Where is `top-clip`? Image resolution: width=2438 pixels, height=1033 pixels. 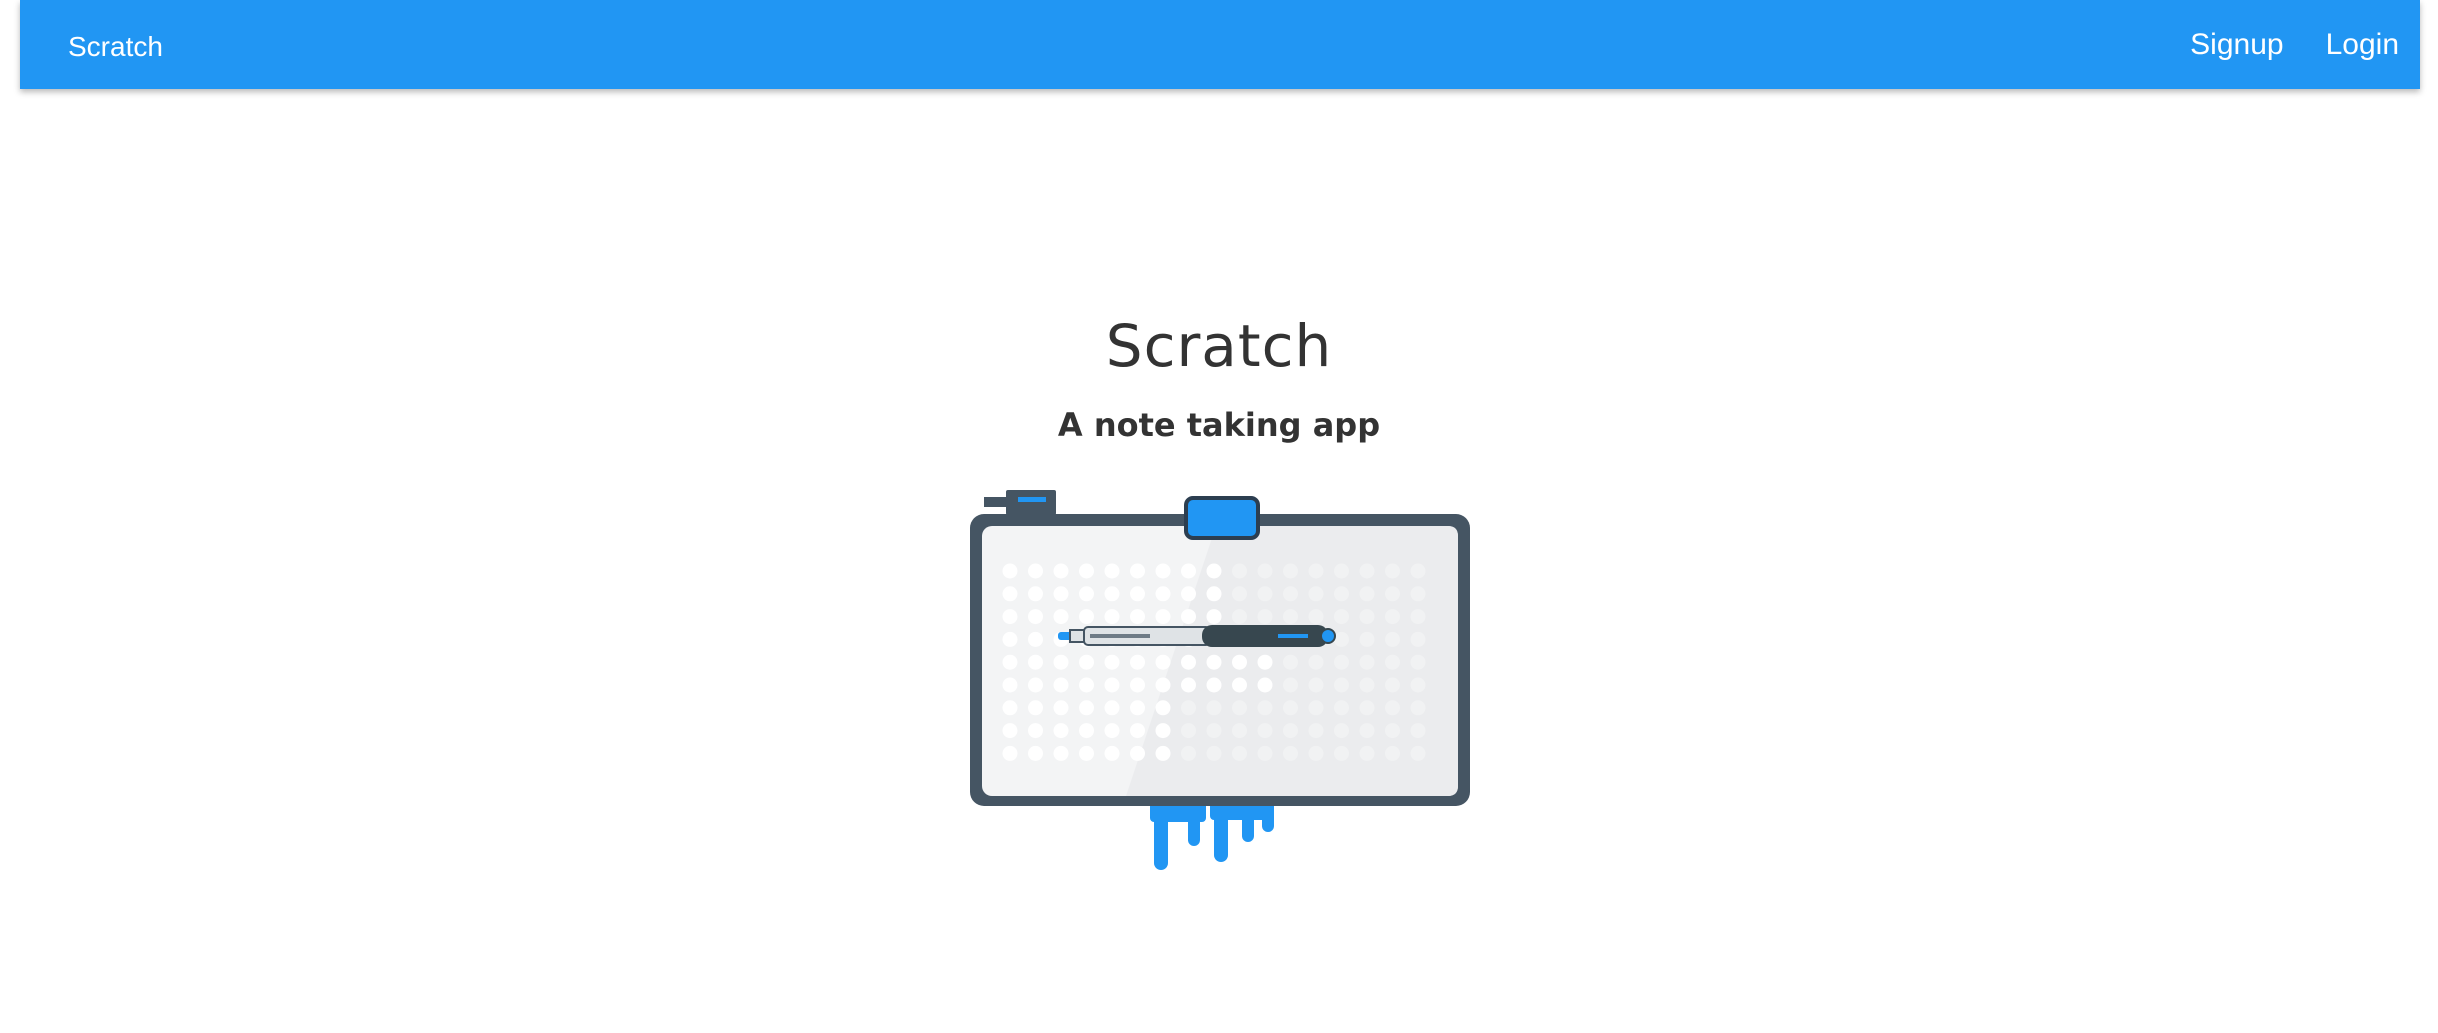
top-clip is located at coordinates (1222, 518).